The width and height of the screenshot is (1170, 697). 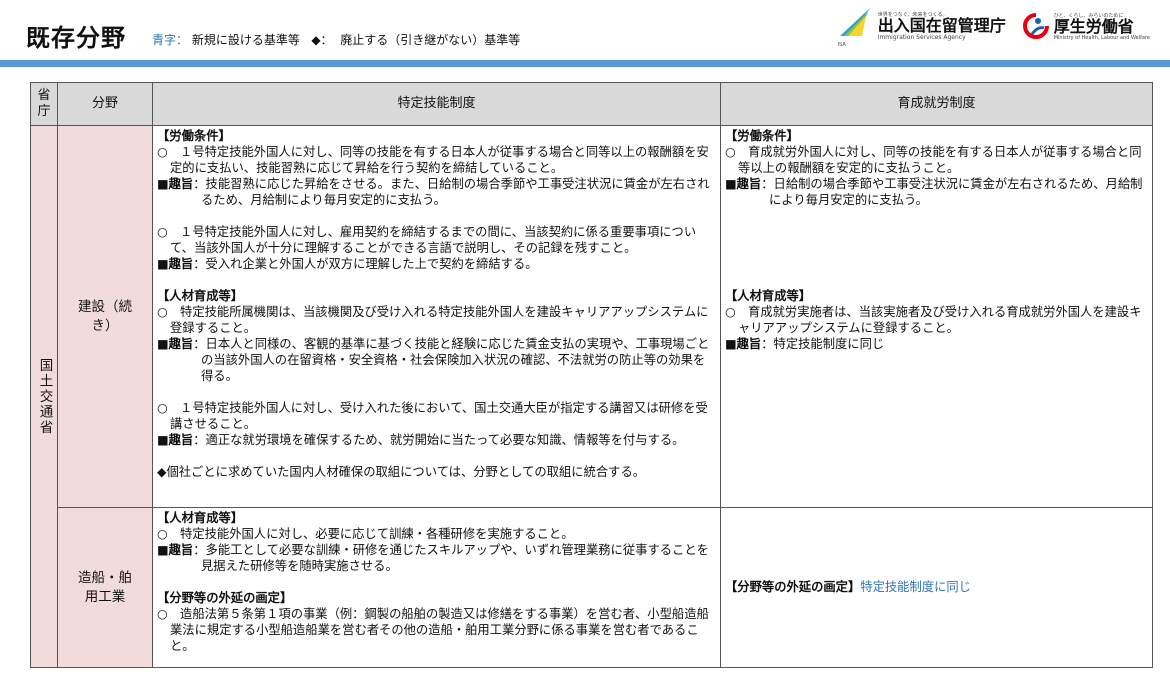 I want to click on isa-mark-icon: ISA, so click(x=856, y=27).